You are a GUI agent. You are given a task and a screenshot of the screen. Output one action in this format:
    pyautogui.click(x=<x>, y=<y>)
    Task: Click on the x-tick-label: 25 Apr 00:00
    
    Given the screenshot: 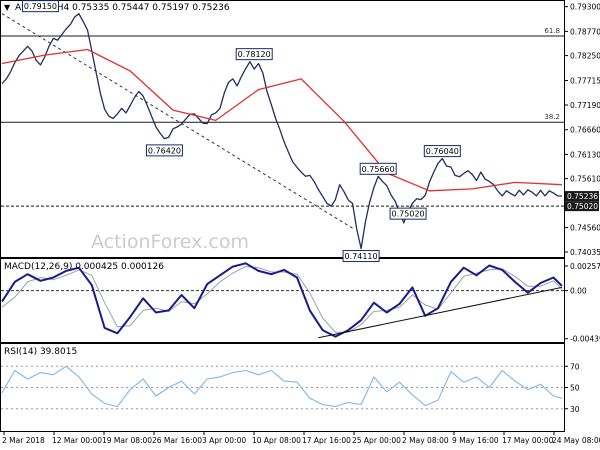 What is the action you would take?
    pyautogui.click(x=376, y=440)
    